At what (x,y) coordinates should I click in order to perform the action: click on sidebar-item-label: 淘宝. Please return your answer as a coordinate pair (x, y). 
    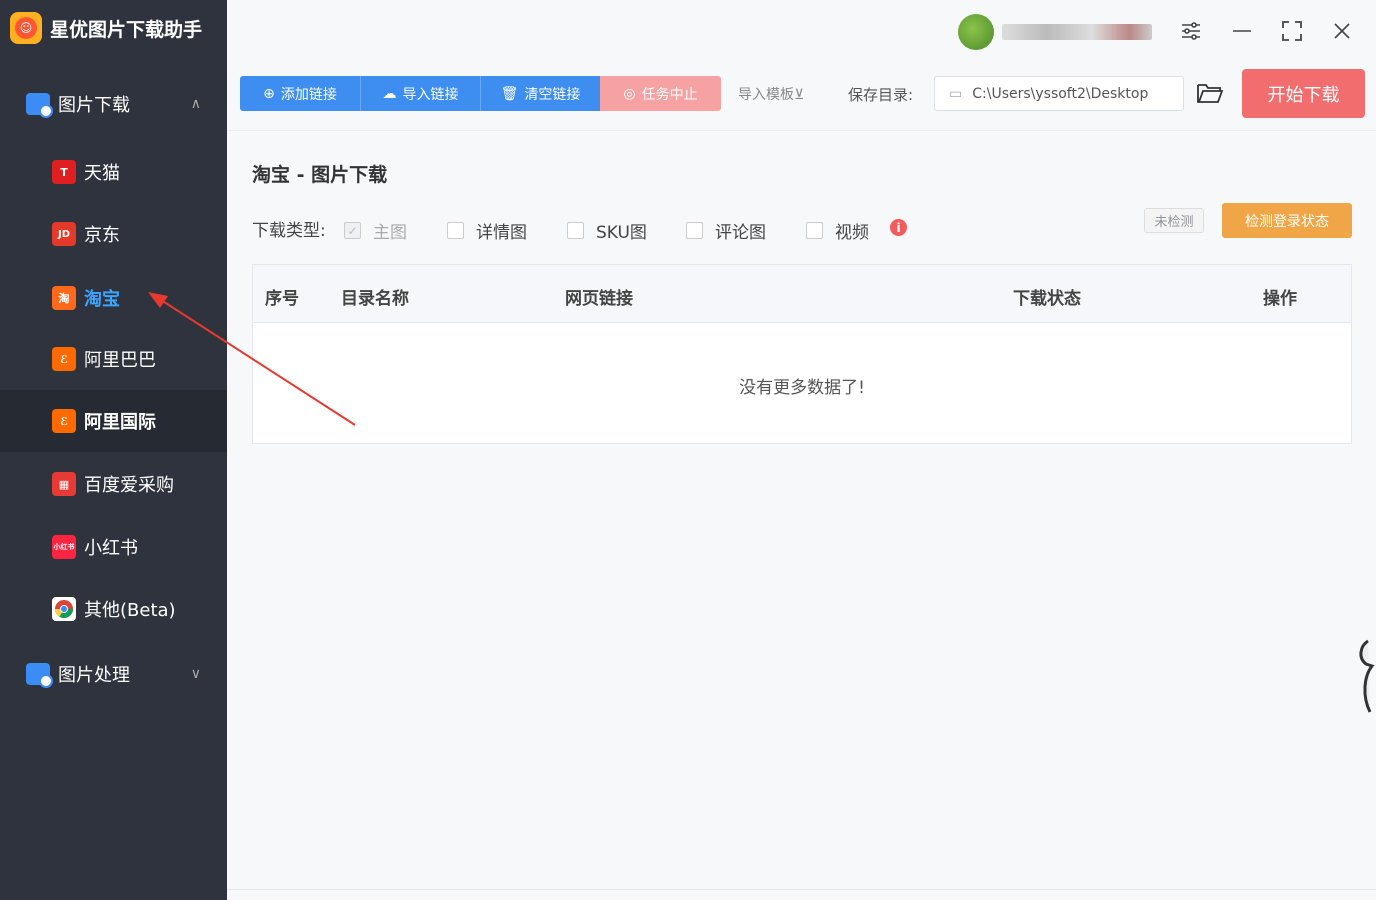
    Looking at the image, I should click on (102, 299).